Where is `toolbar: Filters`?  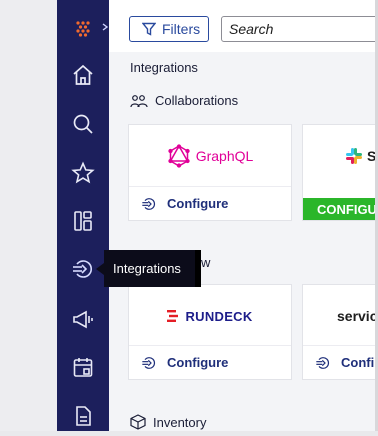 toolbar: Filters is located at coordinates (243, 26).